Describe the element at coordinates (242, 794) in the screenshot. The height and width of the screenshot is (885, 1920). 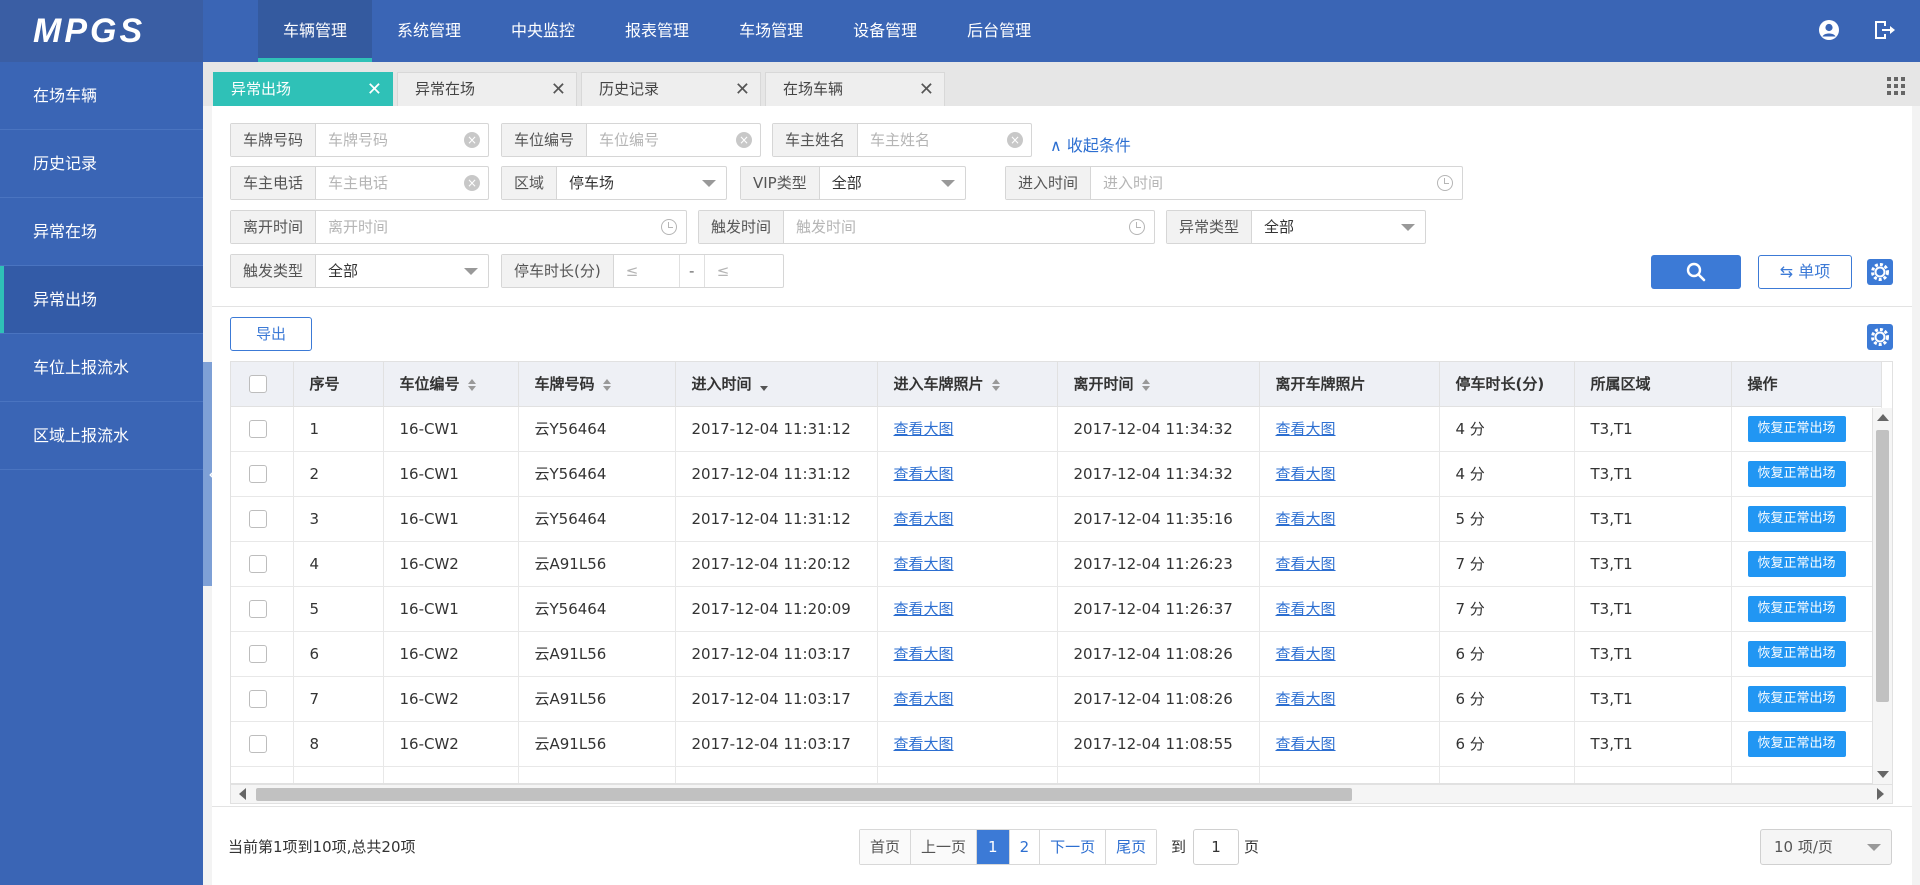
I see `scroll-left-icon` at that location.